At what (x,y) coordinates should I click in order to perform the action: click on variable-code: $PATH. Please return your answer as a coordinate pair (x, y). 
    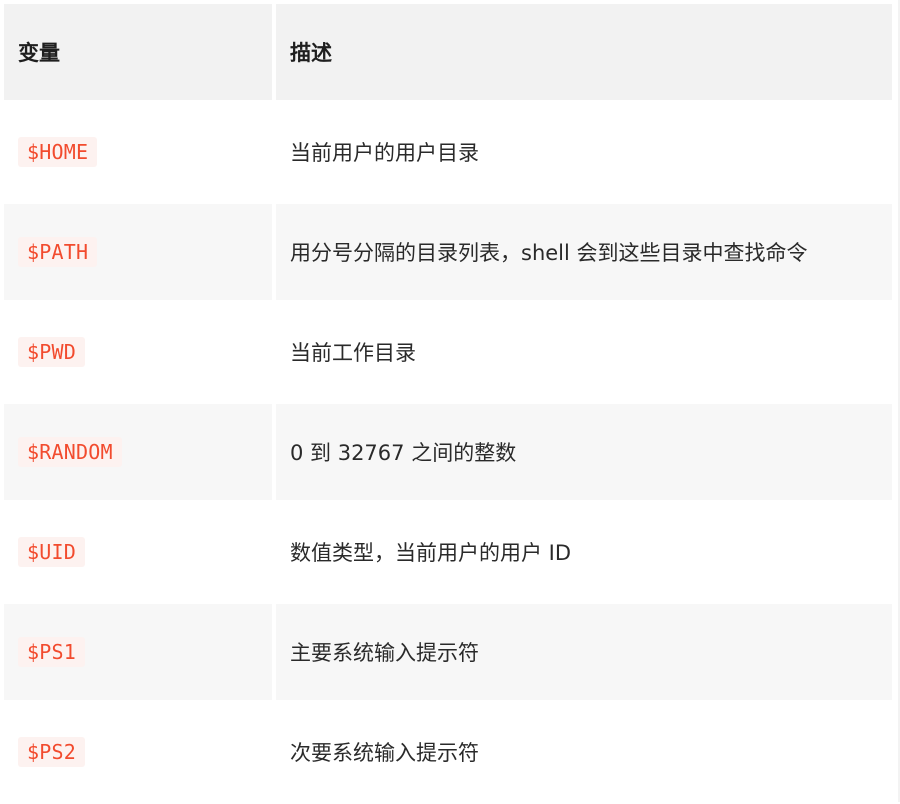
    Looking at the image, I should click on (58, 252).